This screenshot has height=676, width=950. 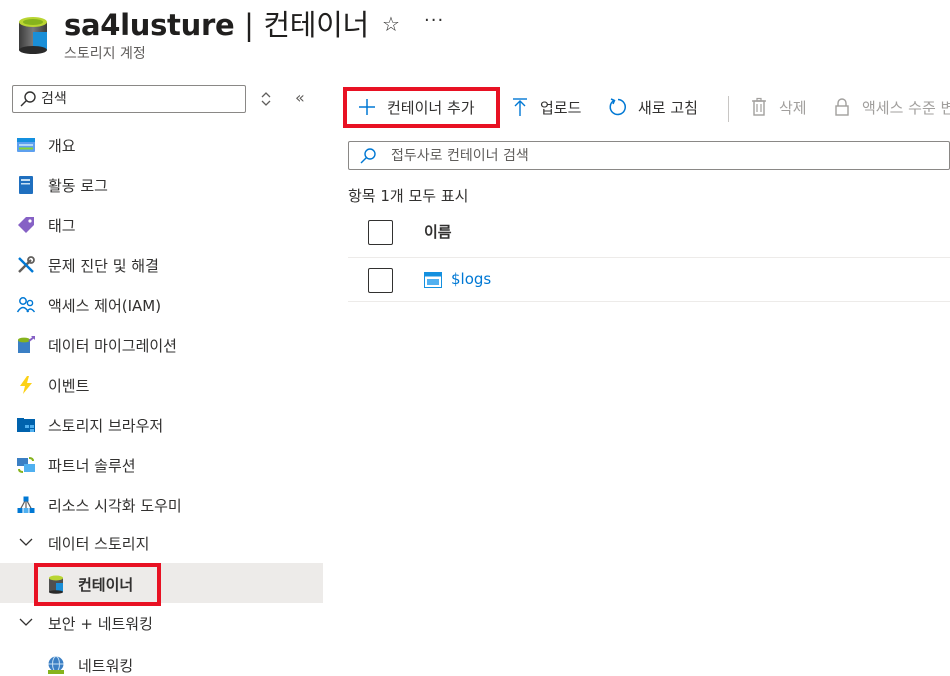 What do you see at coordinates (26, 264) in the screenshot?
I see `diagnose-icon` at bounding box center [26, 264].